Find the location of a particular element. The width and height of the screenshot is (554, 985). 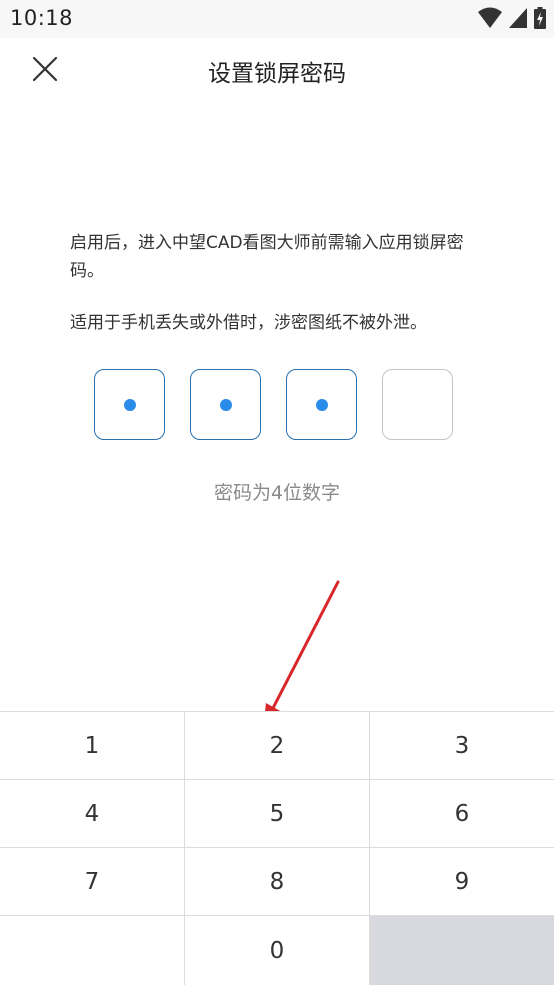

key-9: 9 is located at coordinates (462, 882).